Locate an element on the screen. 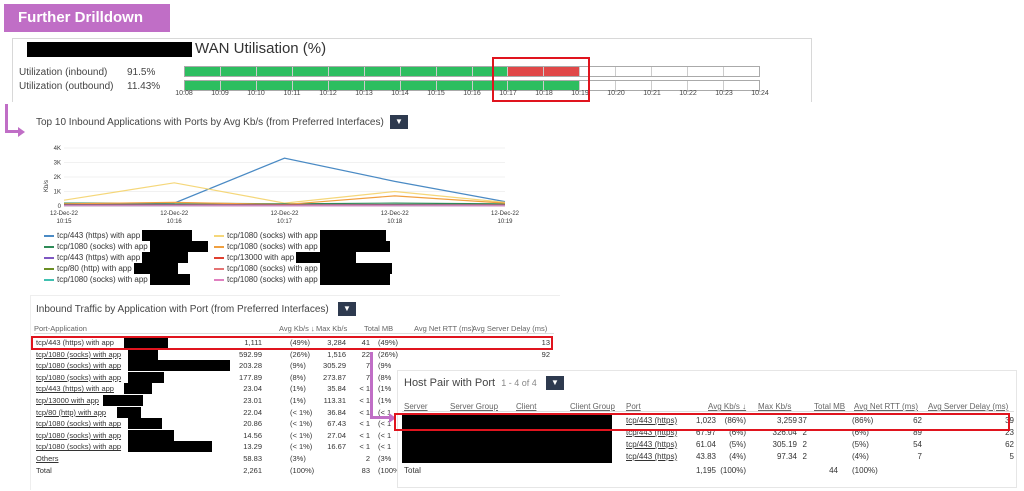 This screenshot has height=491, width=1024. table-cell: 203.28 is located at coordinates (250, 366).